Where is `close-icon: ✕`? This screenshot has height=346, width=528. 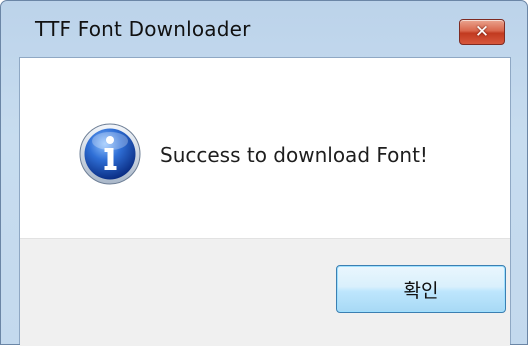
close-icon: ✕ is located at coordinates (482, 32).